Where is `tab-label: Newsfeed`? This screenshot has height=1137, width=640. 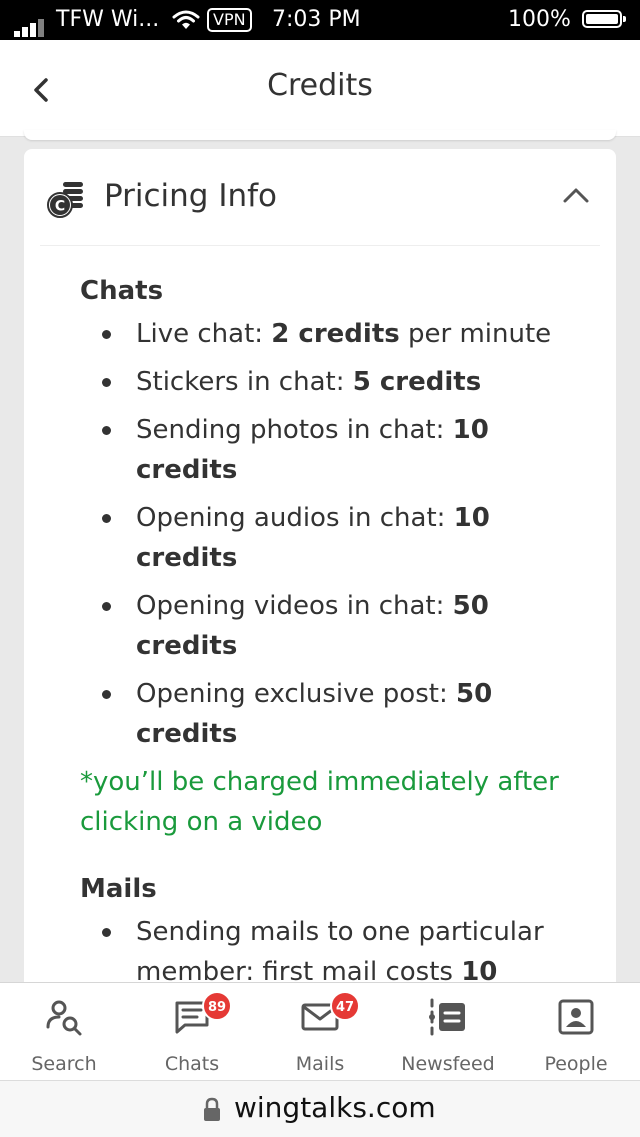
tab-label: Newsfeed is located at coordinates (448, 1064).